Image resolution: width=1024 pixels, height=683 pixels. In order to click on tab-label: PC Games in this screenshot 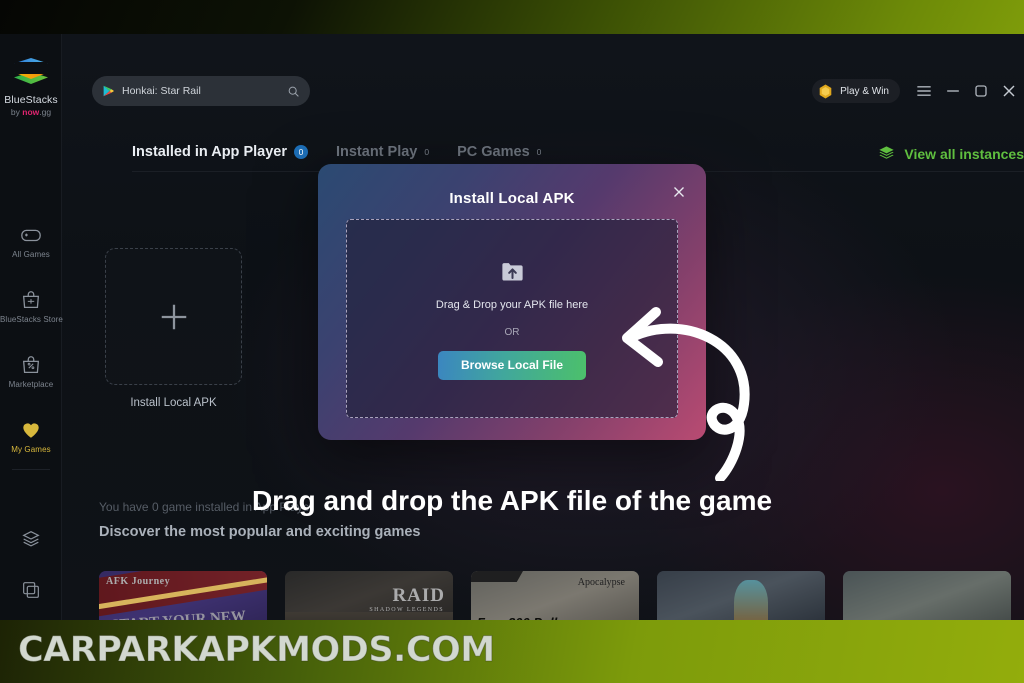, I will do `click(493, 152)`.